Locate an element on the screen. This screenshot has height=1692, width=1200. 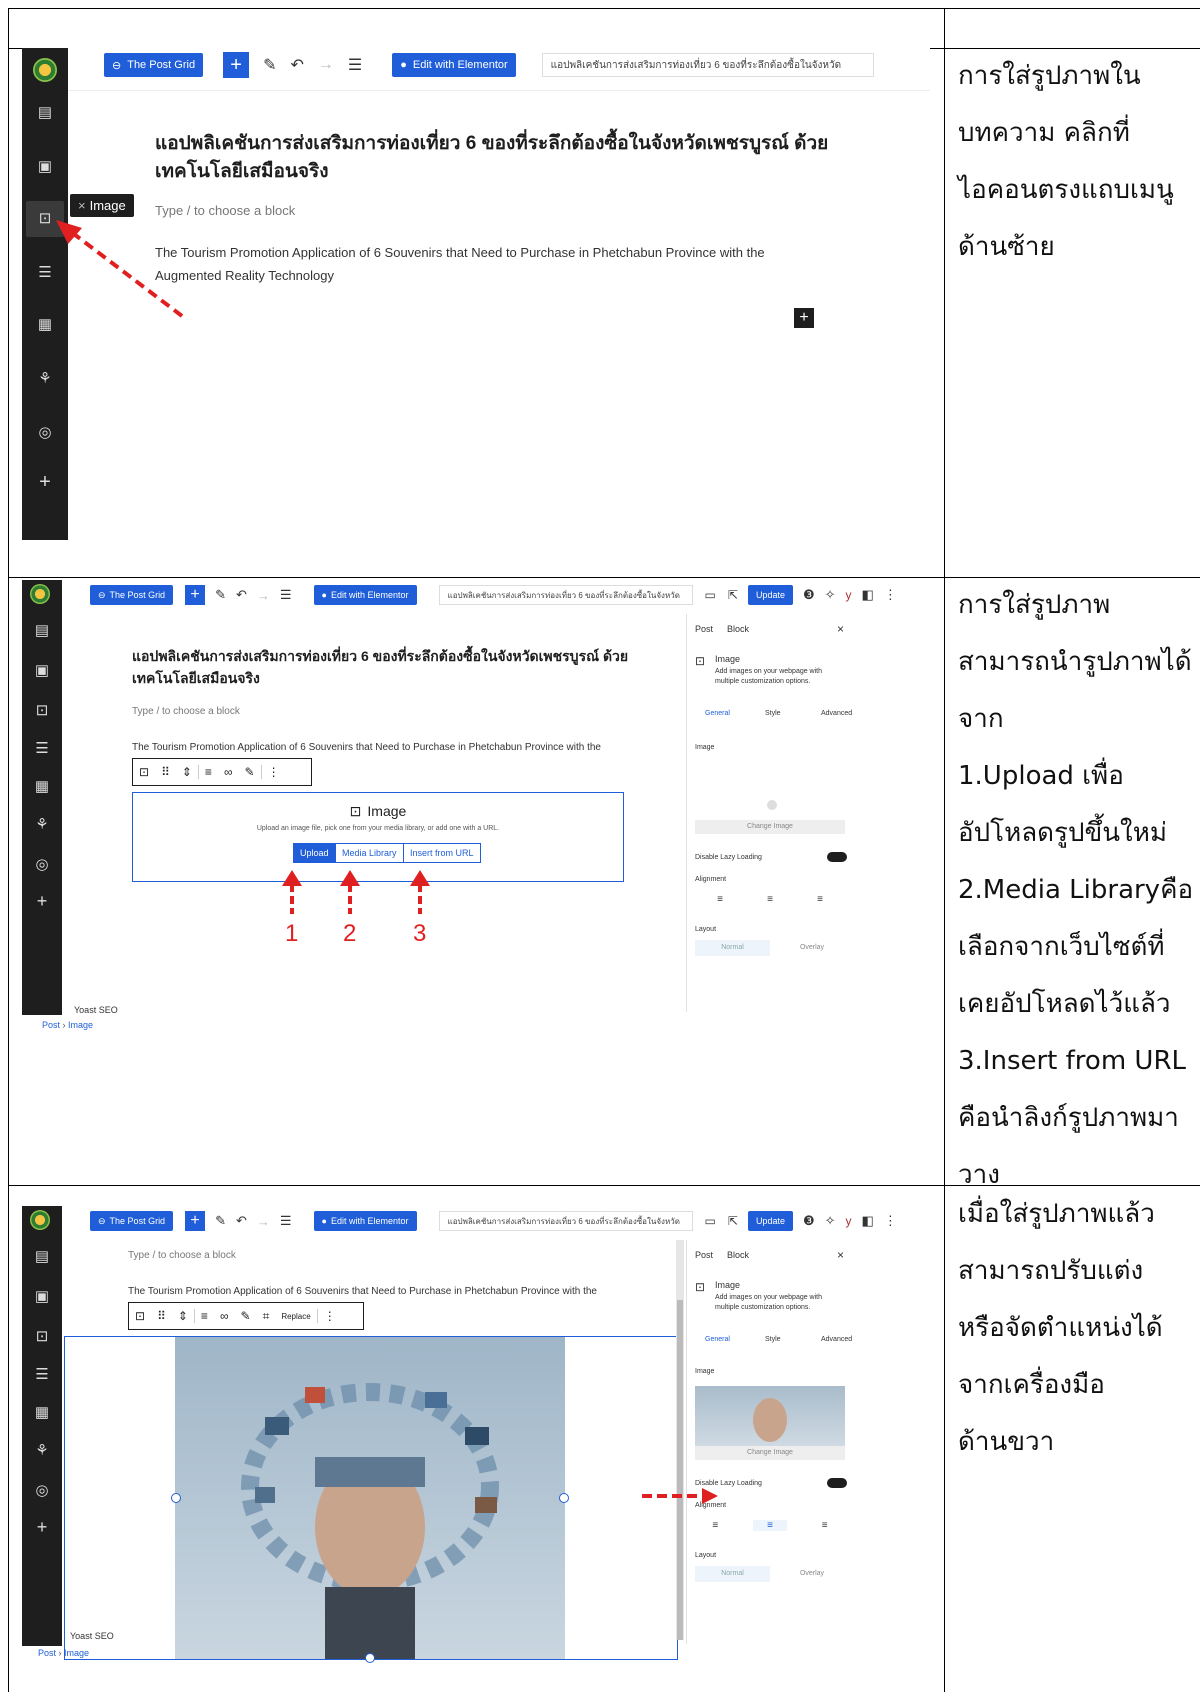
align-icon: ≡ is located at coordinates (203, 1316).